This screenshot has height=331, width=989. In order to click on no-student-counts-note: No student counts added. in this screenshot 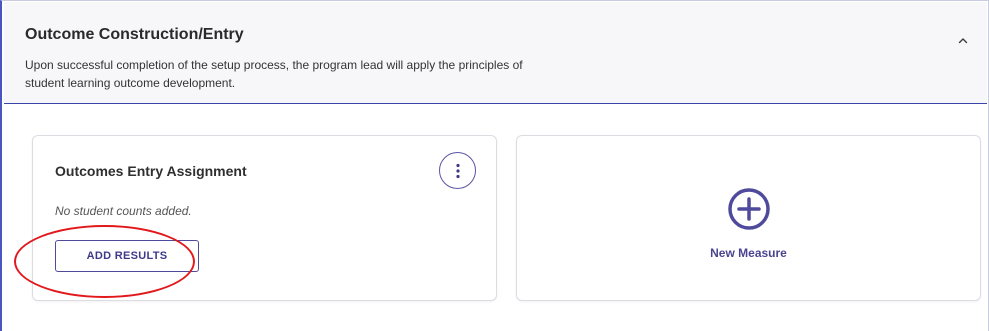, I will do `click(123, 211)`.